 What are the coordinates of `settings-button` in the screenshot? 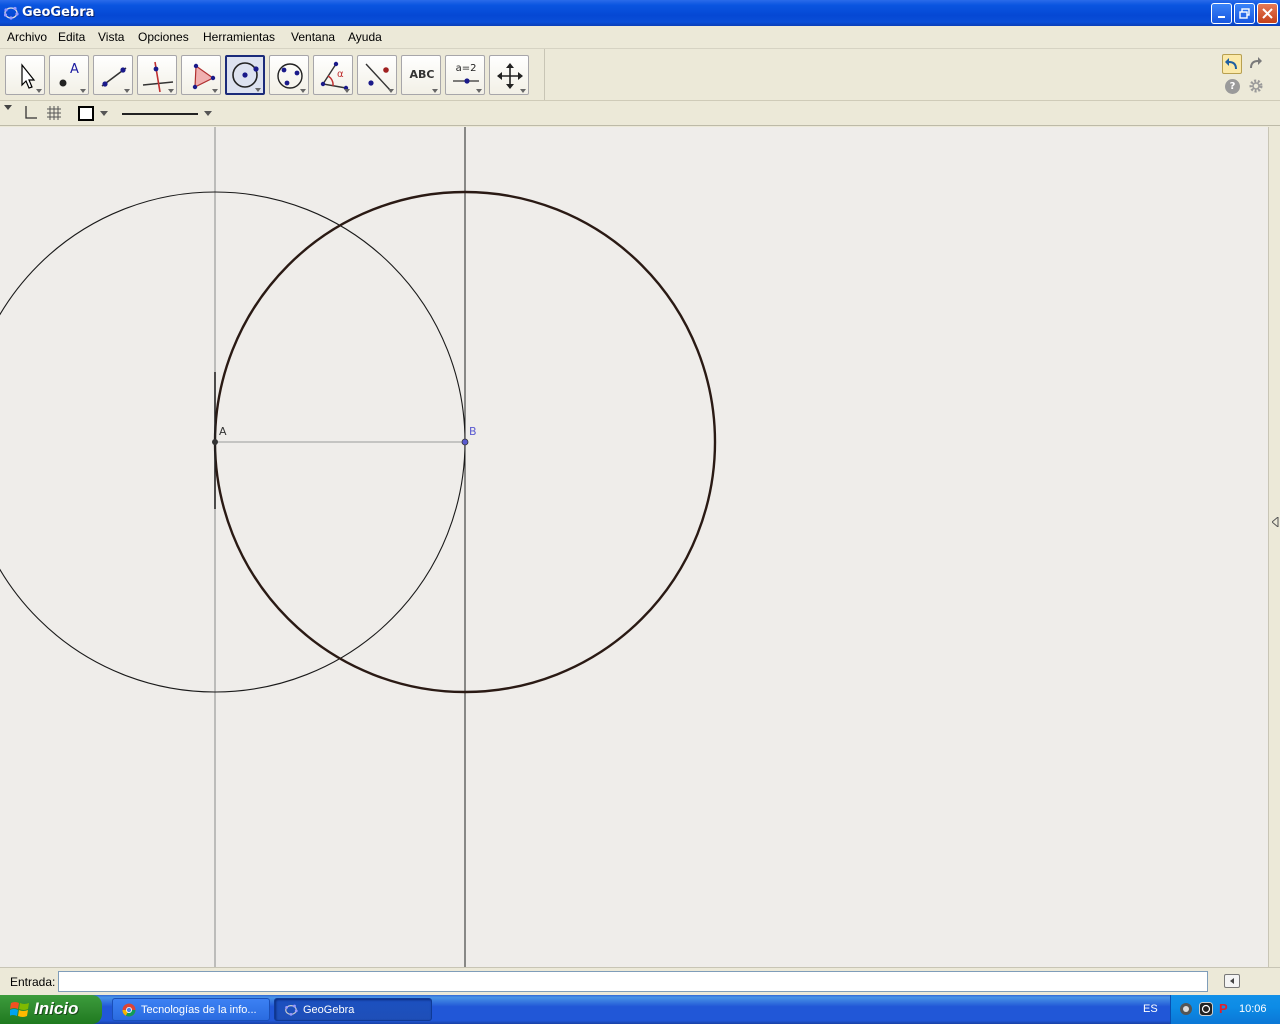 It's located at (1256, 86).